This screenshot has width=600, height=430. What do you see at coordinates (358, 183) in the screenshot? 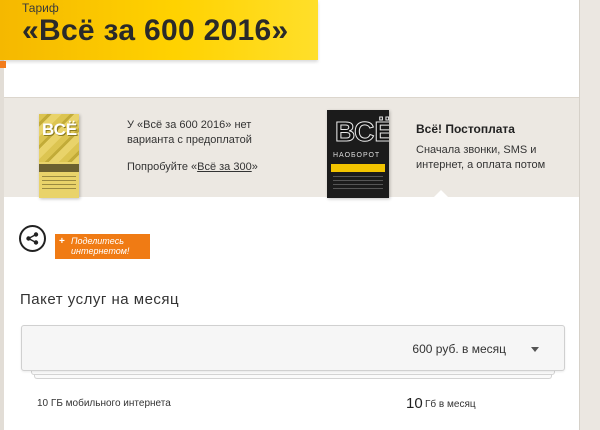
I see `postpaid-pack-lines` at bounding box center [358, 183].